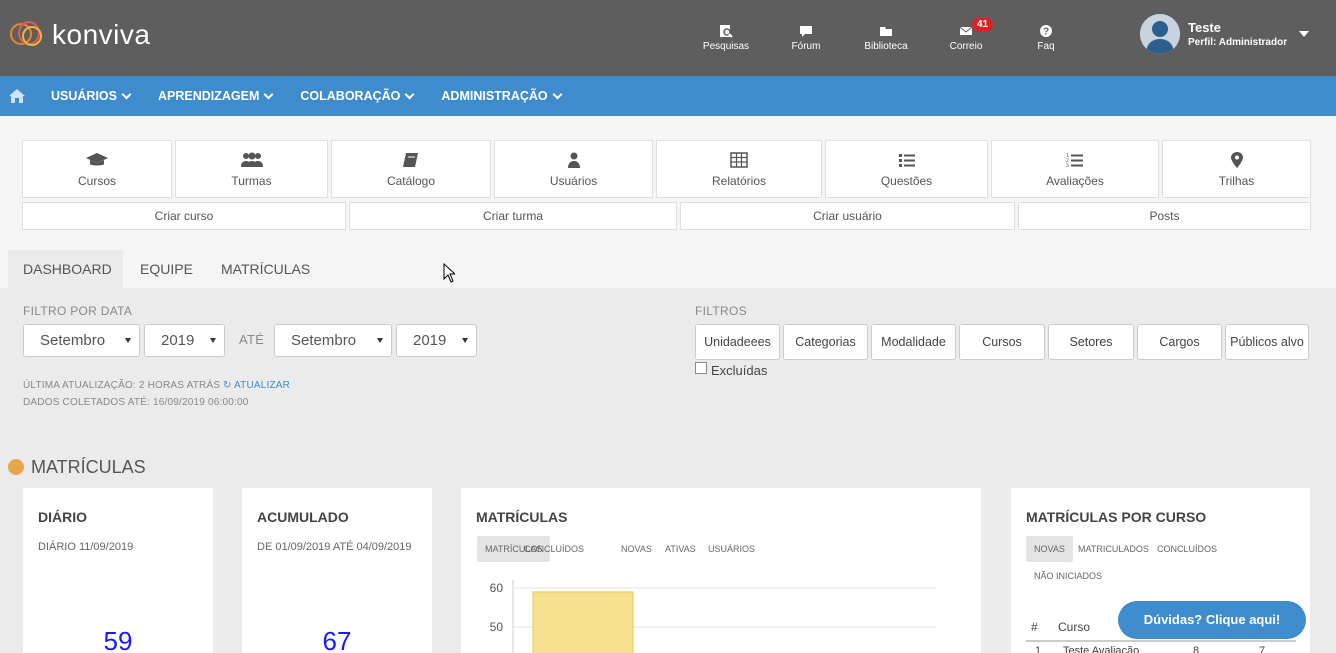 The image size is (1336, 653). What do you see at coordinates (1116, 517) in the screenshot?
I see `by-course-title: MATRÍCULAS POR CURSO` at bounding box center [1116, 517].